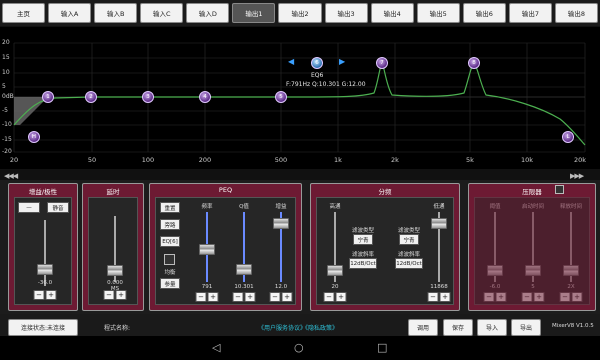  What do you see at coordinates (8, 96) in the screenshot?
I see `y-label-0db: 0dB` at bounding box center [8, 96].